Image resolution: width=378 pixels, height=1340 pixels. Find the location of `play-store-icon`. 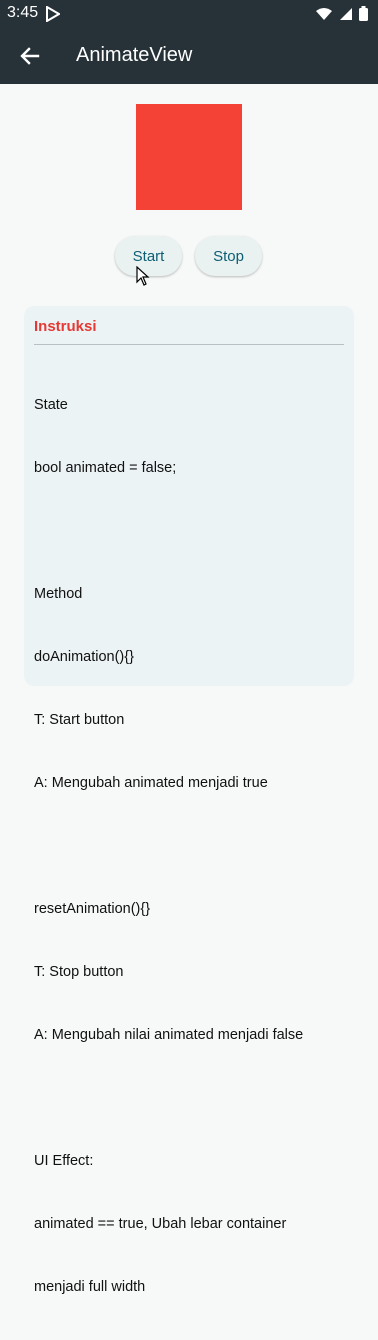

play-store-icon is located at coordinates (53, 16).